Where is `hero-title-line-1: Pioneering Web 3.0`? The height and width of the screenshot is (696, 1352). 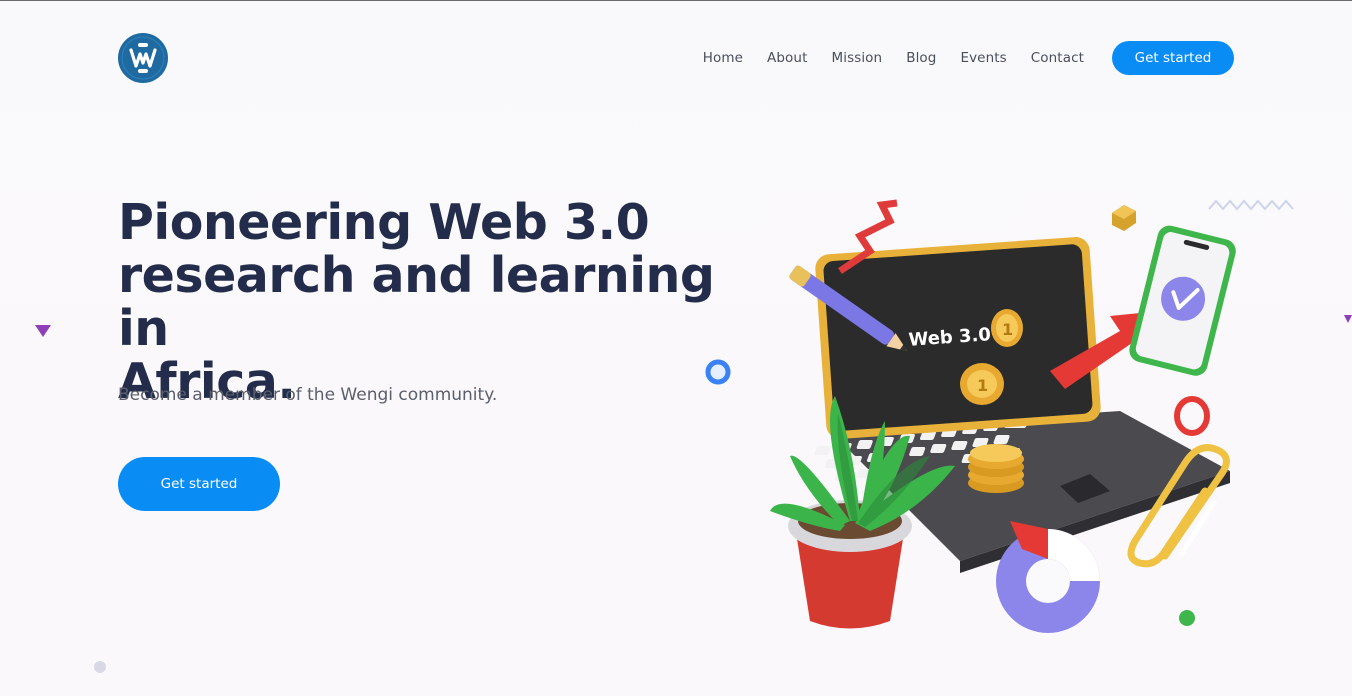
hero-title-line-1: Pioneering Web 3.0 is located at coordinates (384, 222).